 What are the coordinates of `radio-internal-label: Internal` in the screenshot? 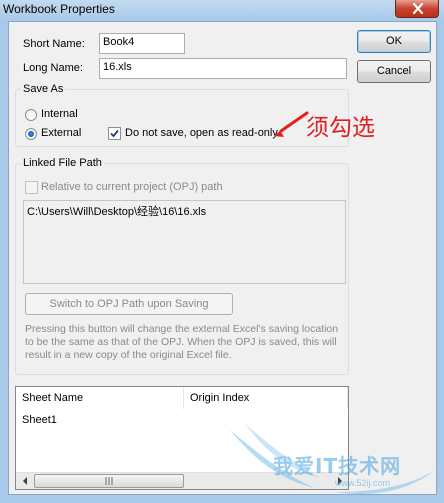 It's located at (59, 114).